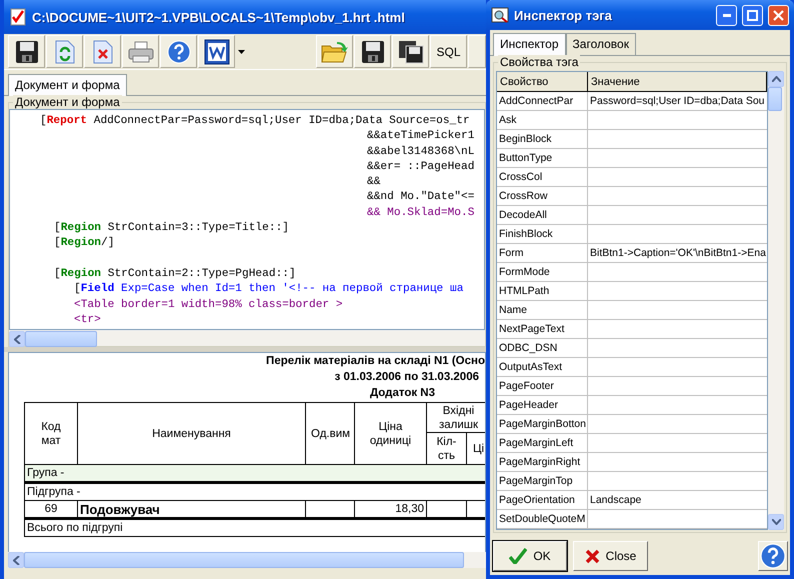 The image size is (794, 579). Describe the element at coordinates (18, 17) in the screenshot. I see `checkmark-document-icon` at that location.